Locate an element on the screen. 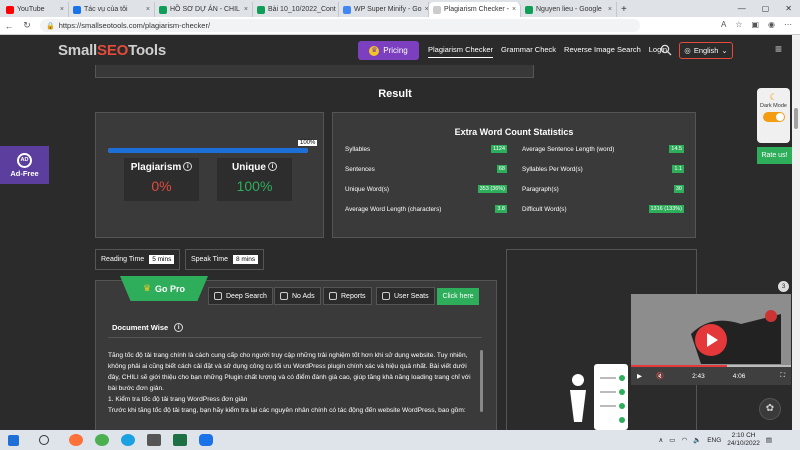 The width and height of the screenshot is (800, 450). chevron-up-icon: ∧ is located at coordinates (661, 440).